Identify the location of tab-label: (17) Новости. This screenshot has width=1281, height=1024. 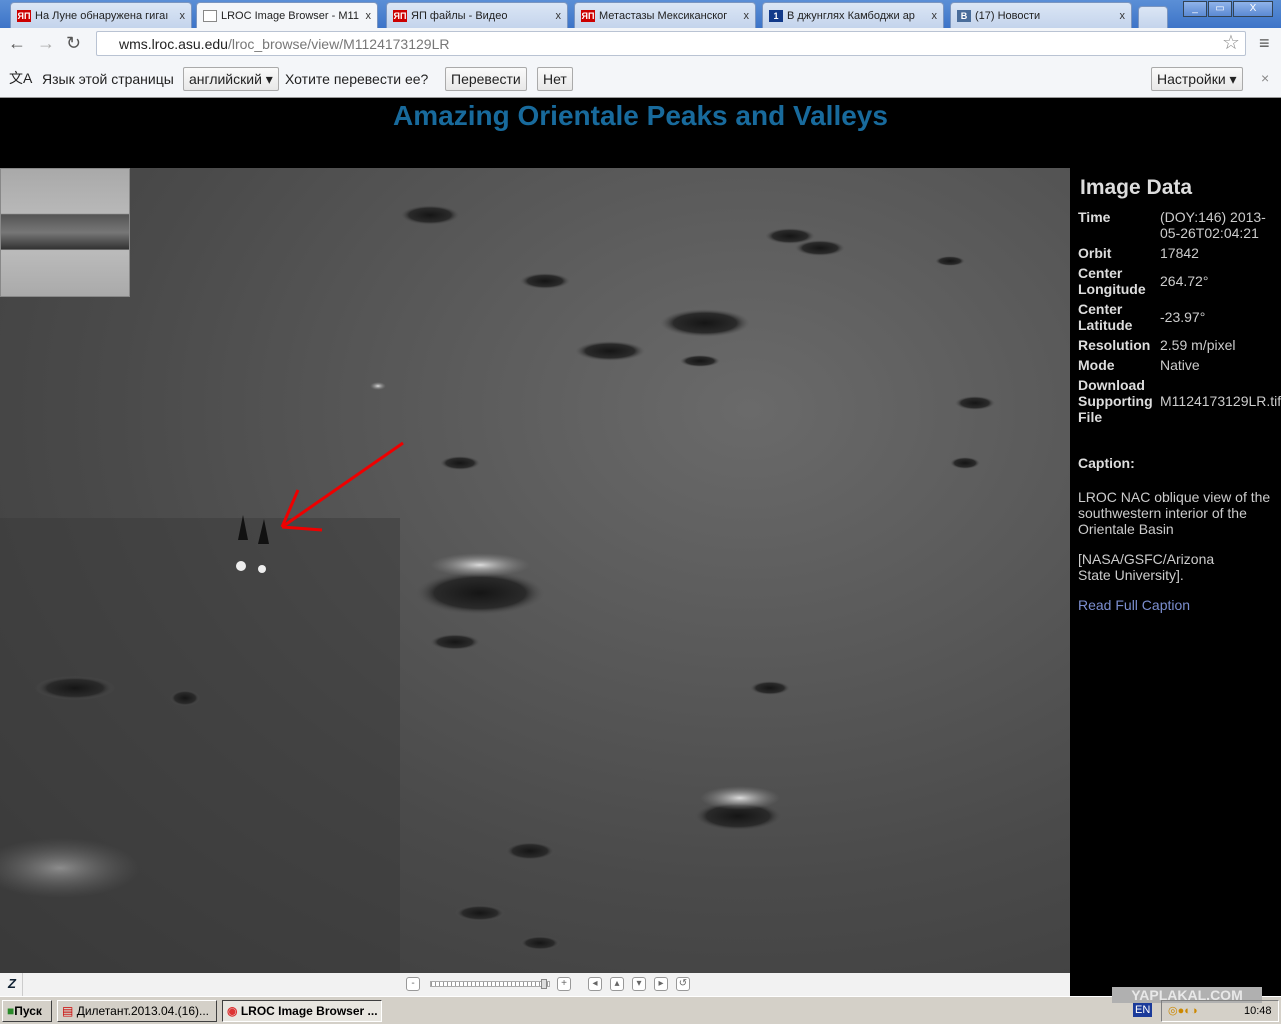
(1008, 15).